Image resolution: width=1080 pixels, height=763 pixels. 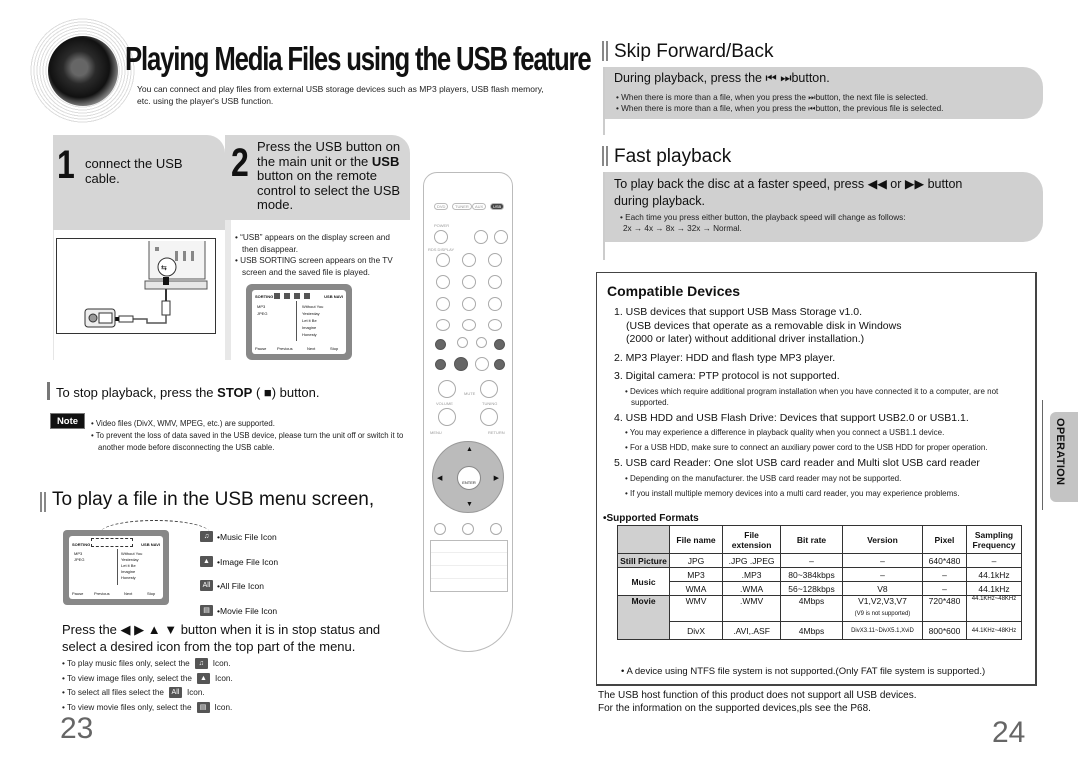 What do you see at coordinates (490, 403) in the screenshot?
I see `remote-tuning-label: TUNING` at bounding box center [490, 403].